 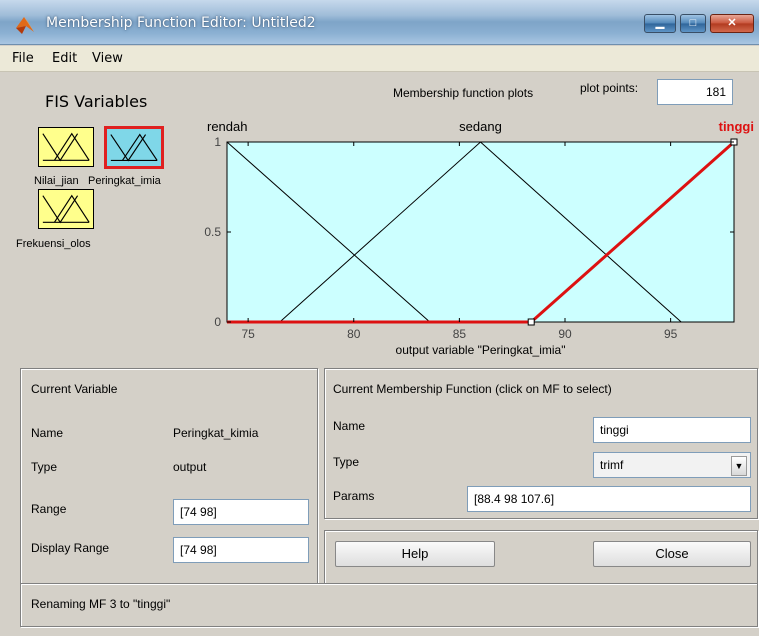 What do you see at coordinates (64, 58) in the screenshot?
I see `menu-edit: Edit` at bounding box center [64, 58].